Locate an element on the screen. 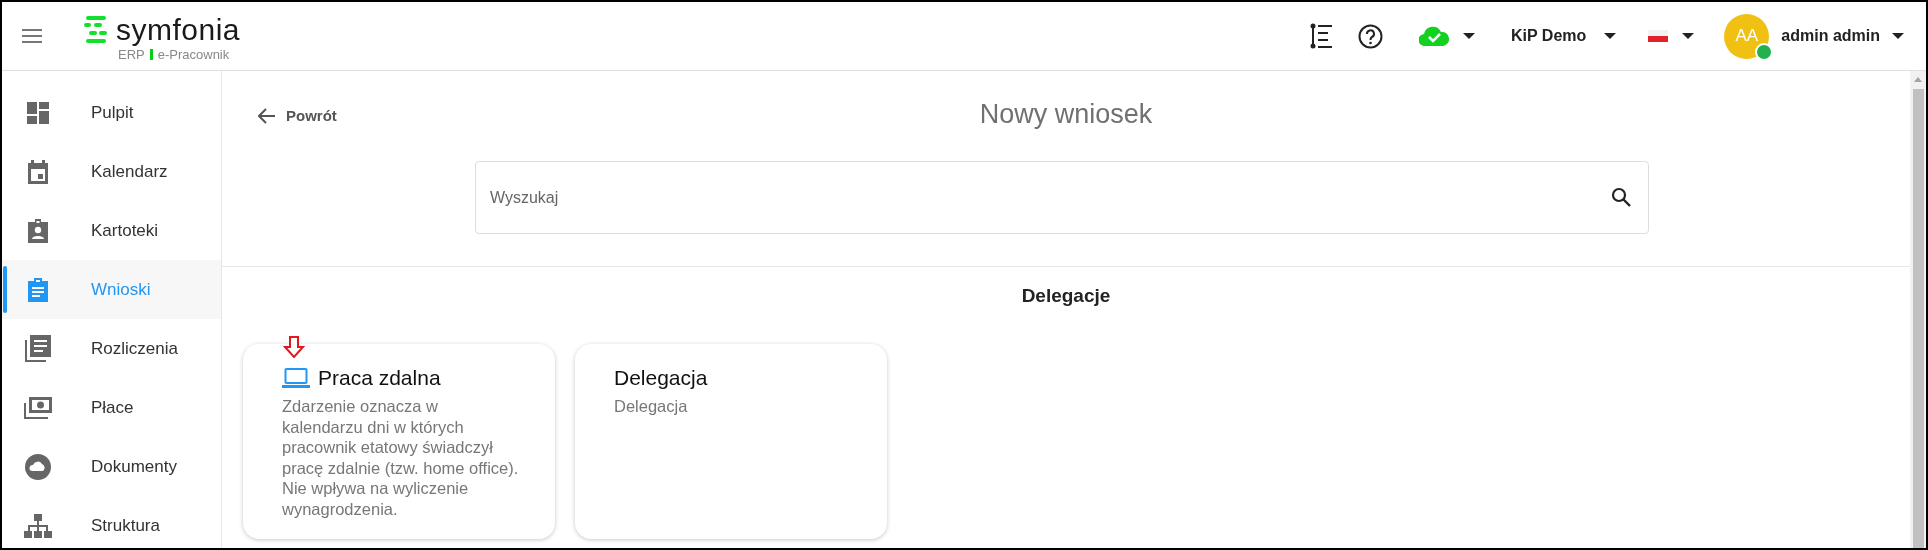 This screenshot has width=1928, height=550. sidebar-item: Struktura is located at coordinates (111, 522).